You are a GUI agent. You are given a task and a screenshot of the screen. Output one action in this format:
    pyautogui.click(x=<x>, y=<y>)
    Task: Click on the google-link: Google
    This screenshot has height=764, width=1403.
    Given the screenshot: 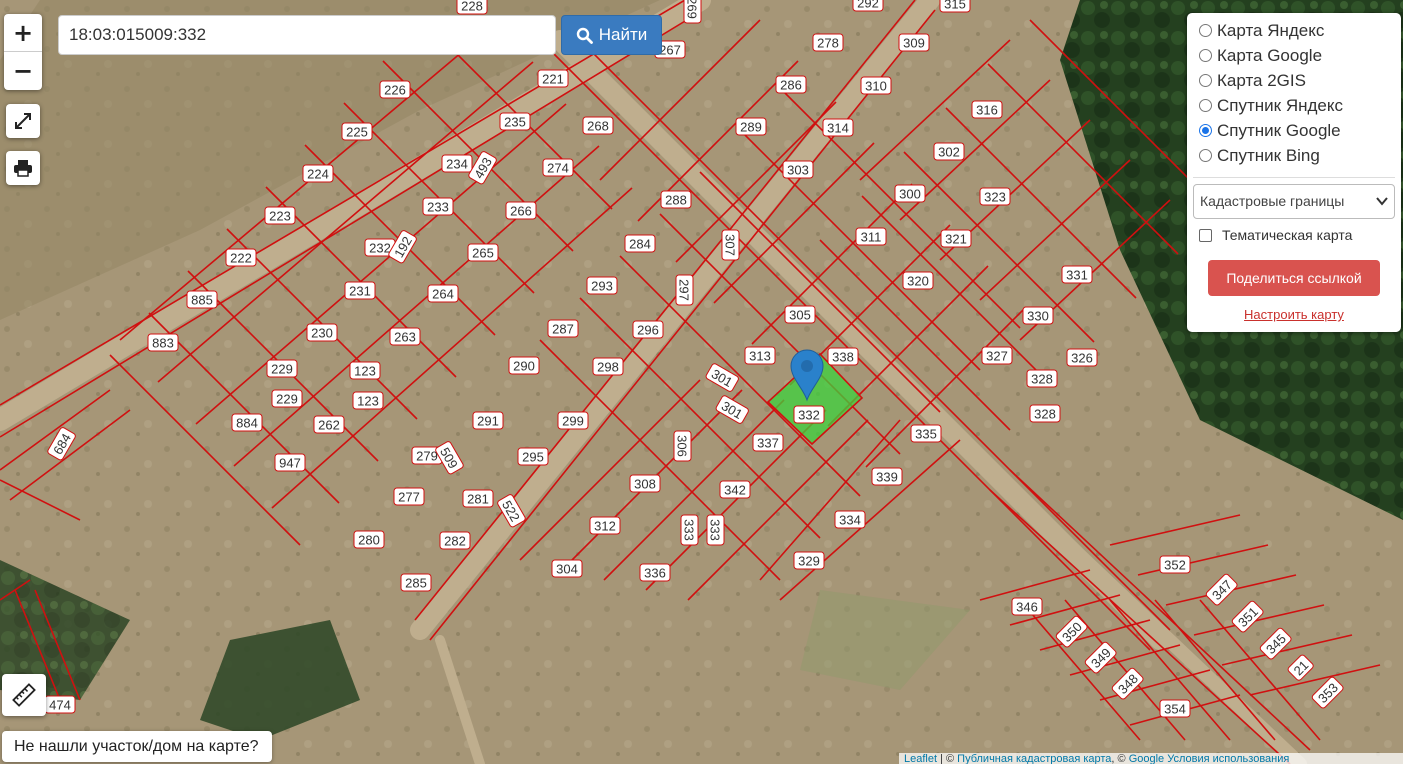 What is the action you would take?
    pyautogui.click(x=1146, y=758)
    